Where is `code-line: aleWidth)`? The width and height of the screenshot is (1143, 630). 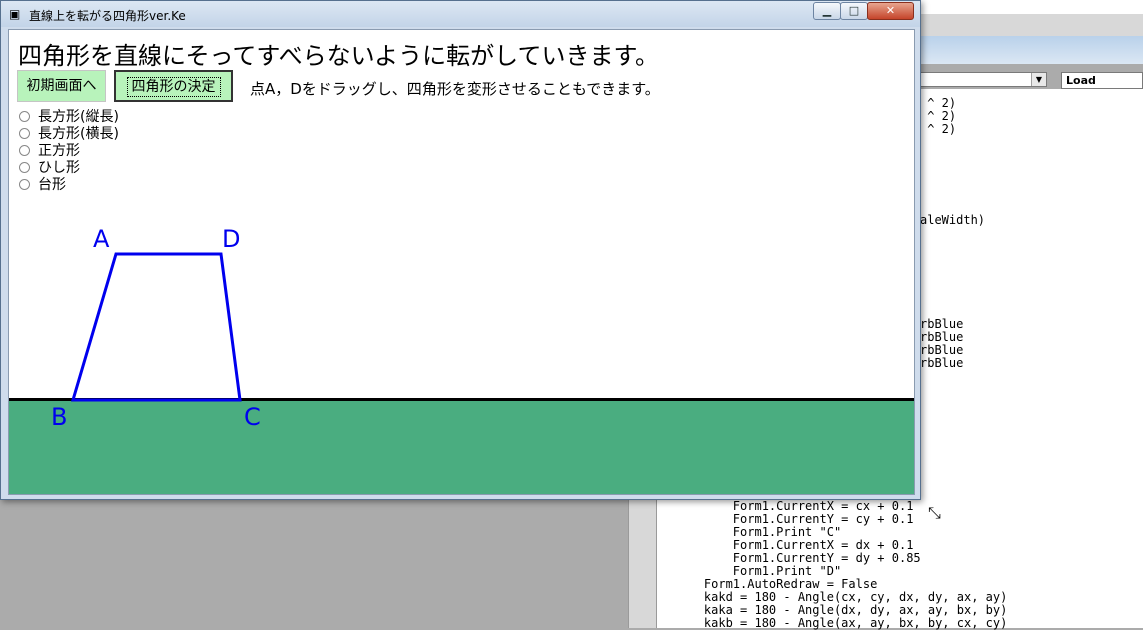 code-line: aleWidth) is located at coordinates (953, 220).